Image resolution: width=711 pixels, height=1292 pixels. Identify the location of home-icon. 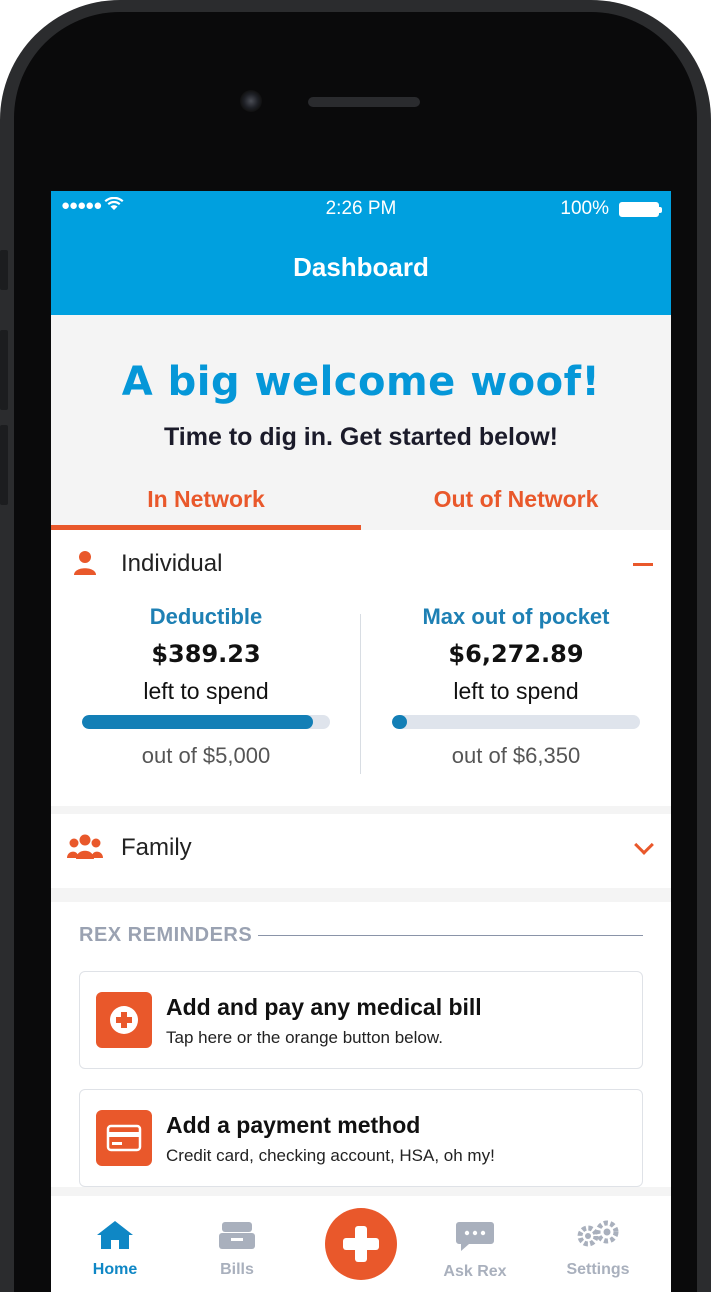
(115, 1235).